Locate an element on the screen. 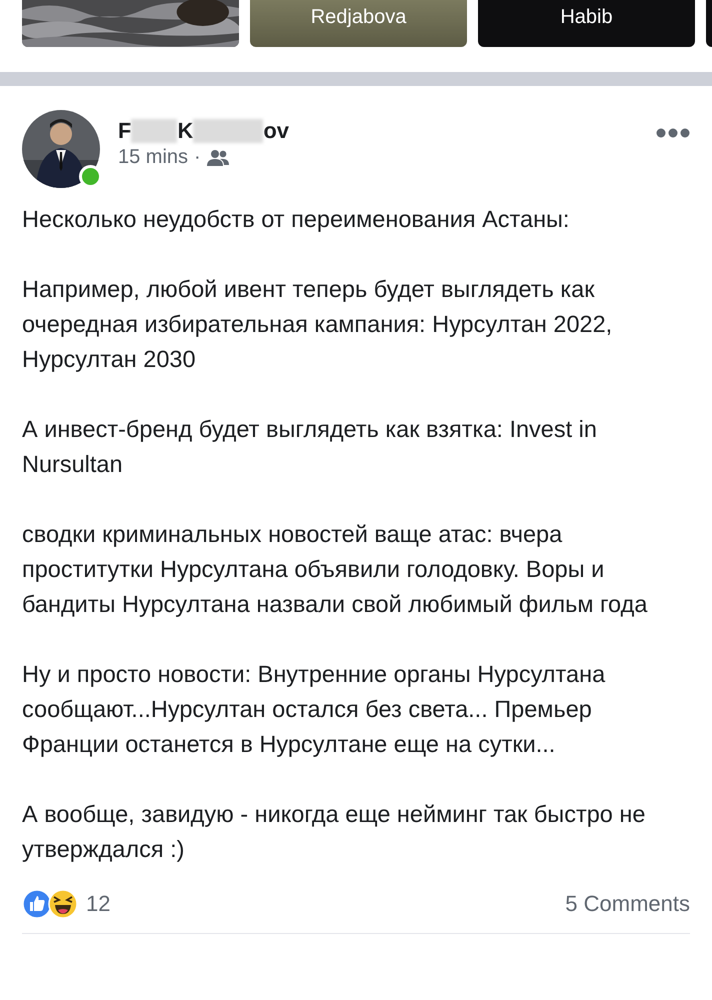  post-paragraph: сводки криминальных новостей ваще атас: вчера проститутки Нурсултана объявили голодовку. Воры и бандиты Нурсултана назвали свой любимый фильм года is located at coordinates (335, 569).